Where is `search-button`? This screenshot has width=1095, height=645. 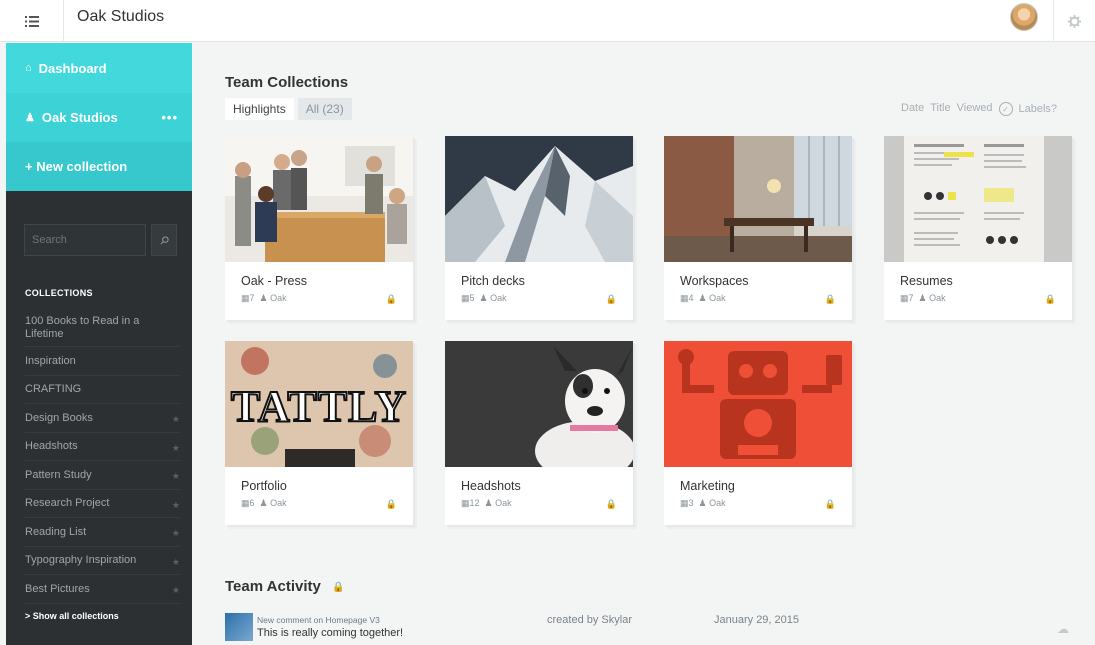 search-button is located at coordinates (164, 240).